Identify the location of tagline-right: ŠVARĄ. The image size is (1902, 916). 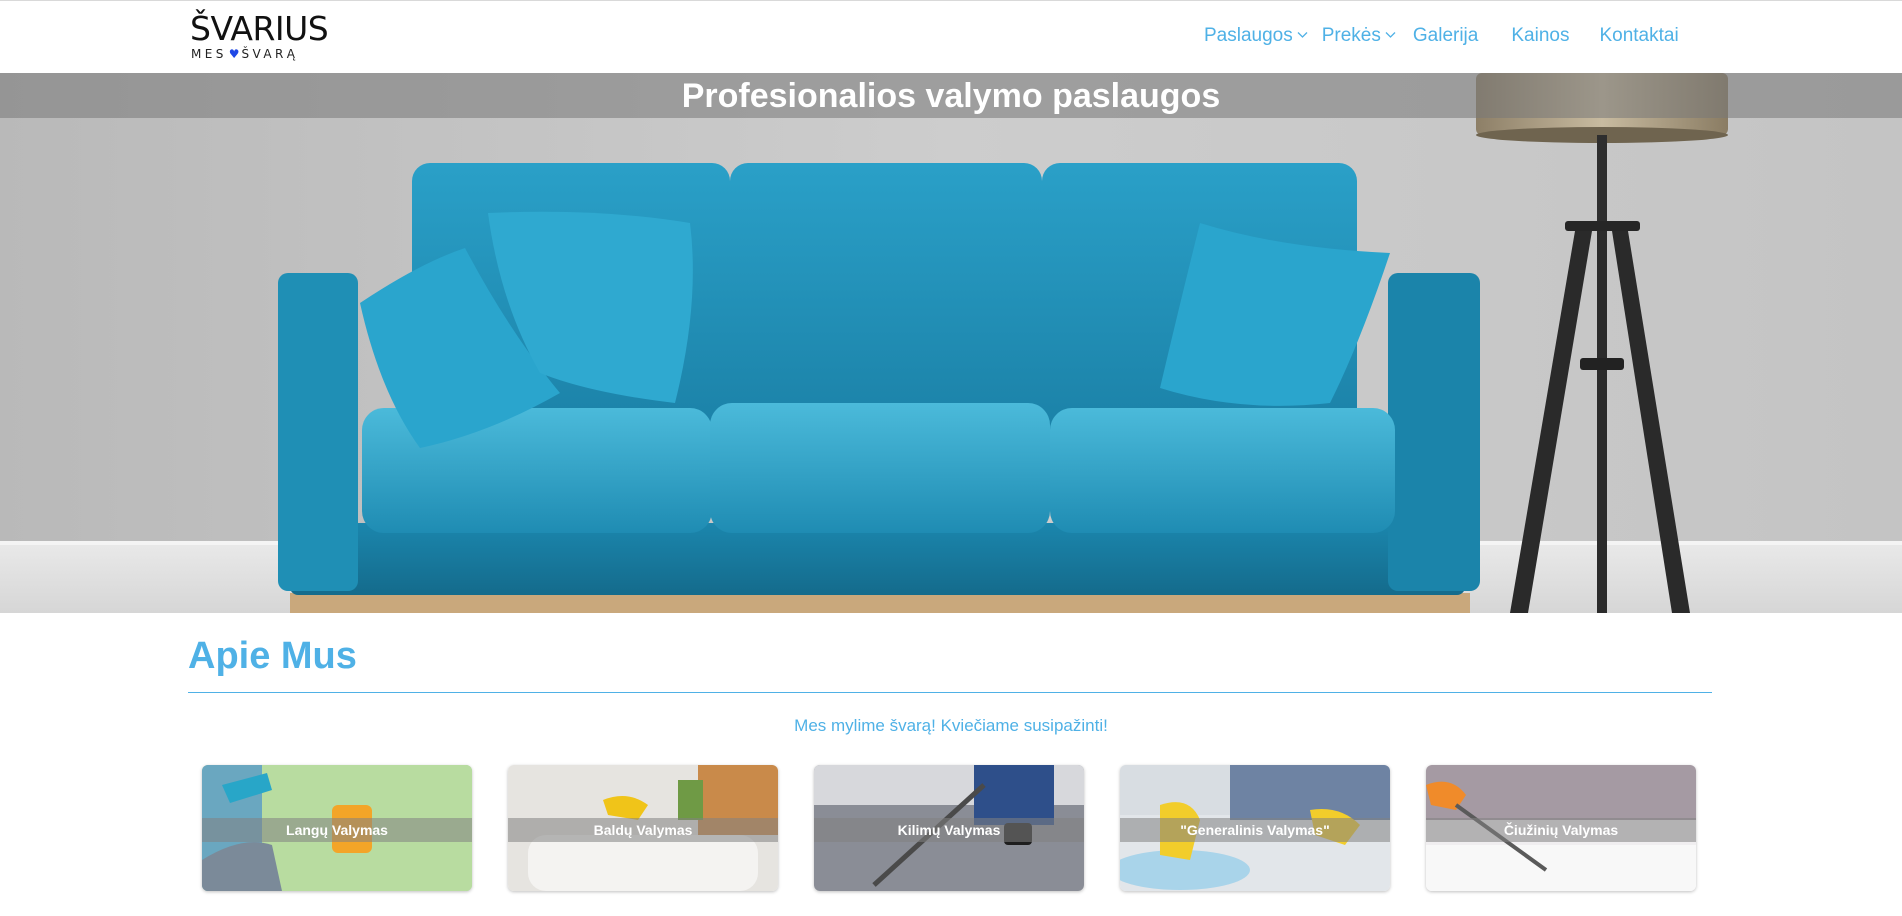
(270, 54).